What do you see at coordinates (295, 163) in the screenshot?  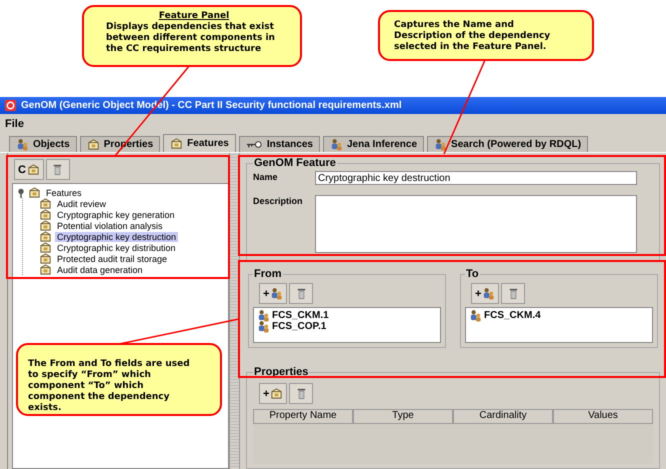 I see `group-title: GenOM Feature` at bounding box center [295, 163].